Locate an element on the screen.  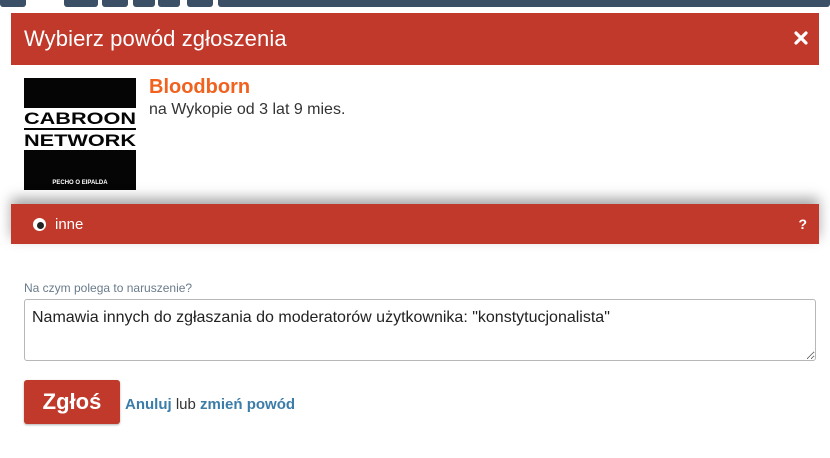
change-reason-link: zmień powód is located at coordinates (247, 404).